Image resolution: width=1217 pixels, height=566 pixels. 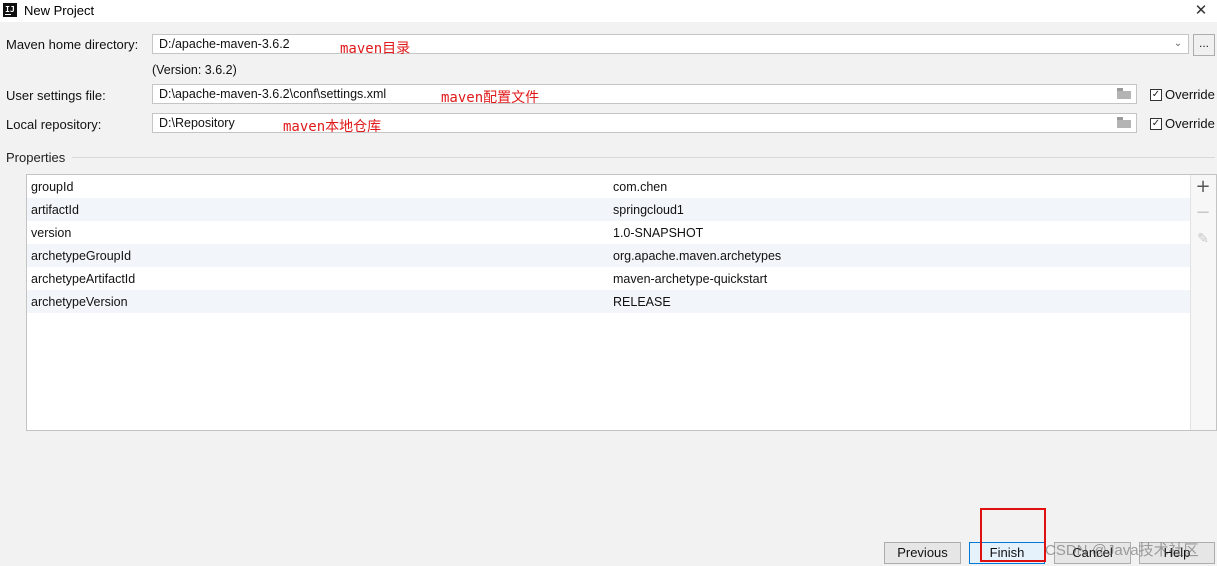 I want to click on maven-home-combobox: D:/apache-maven-3.6.2 ⌄, so click(x=670, y=44).